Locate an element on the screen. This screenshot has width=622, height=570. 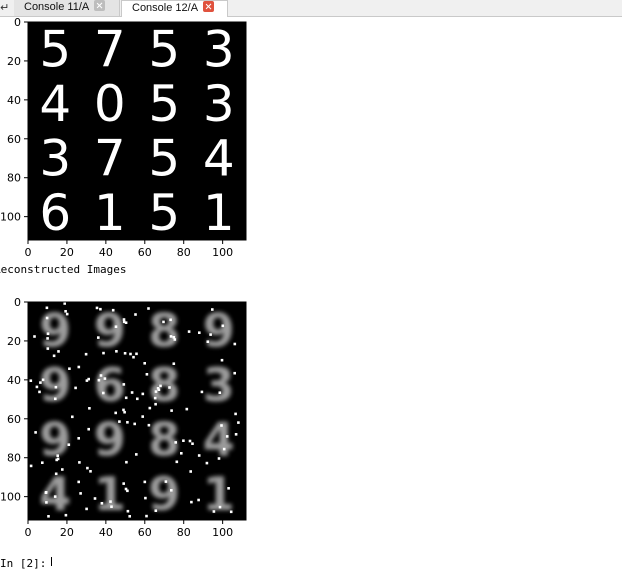
reconstructed-images-label: Reconstructed Images is located at coordinates (63, 269).